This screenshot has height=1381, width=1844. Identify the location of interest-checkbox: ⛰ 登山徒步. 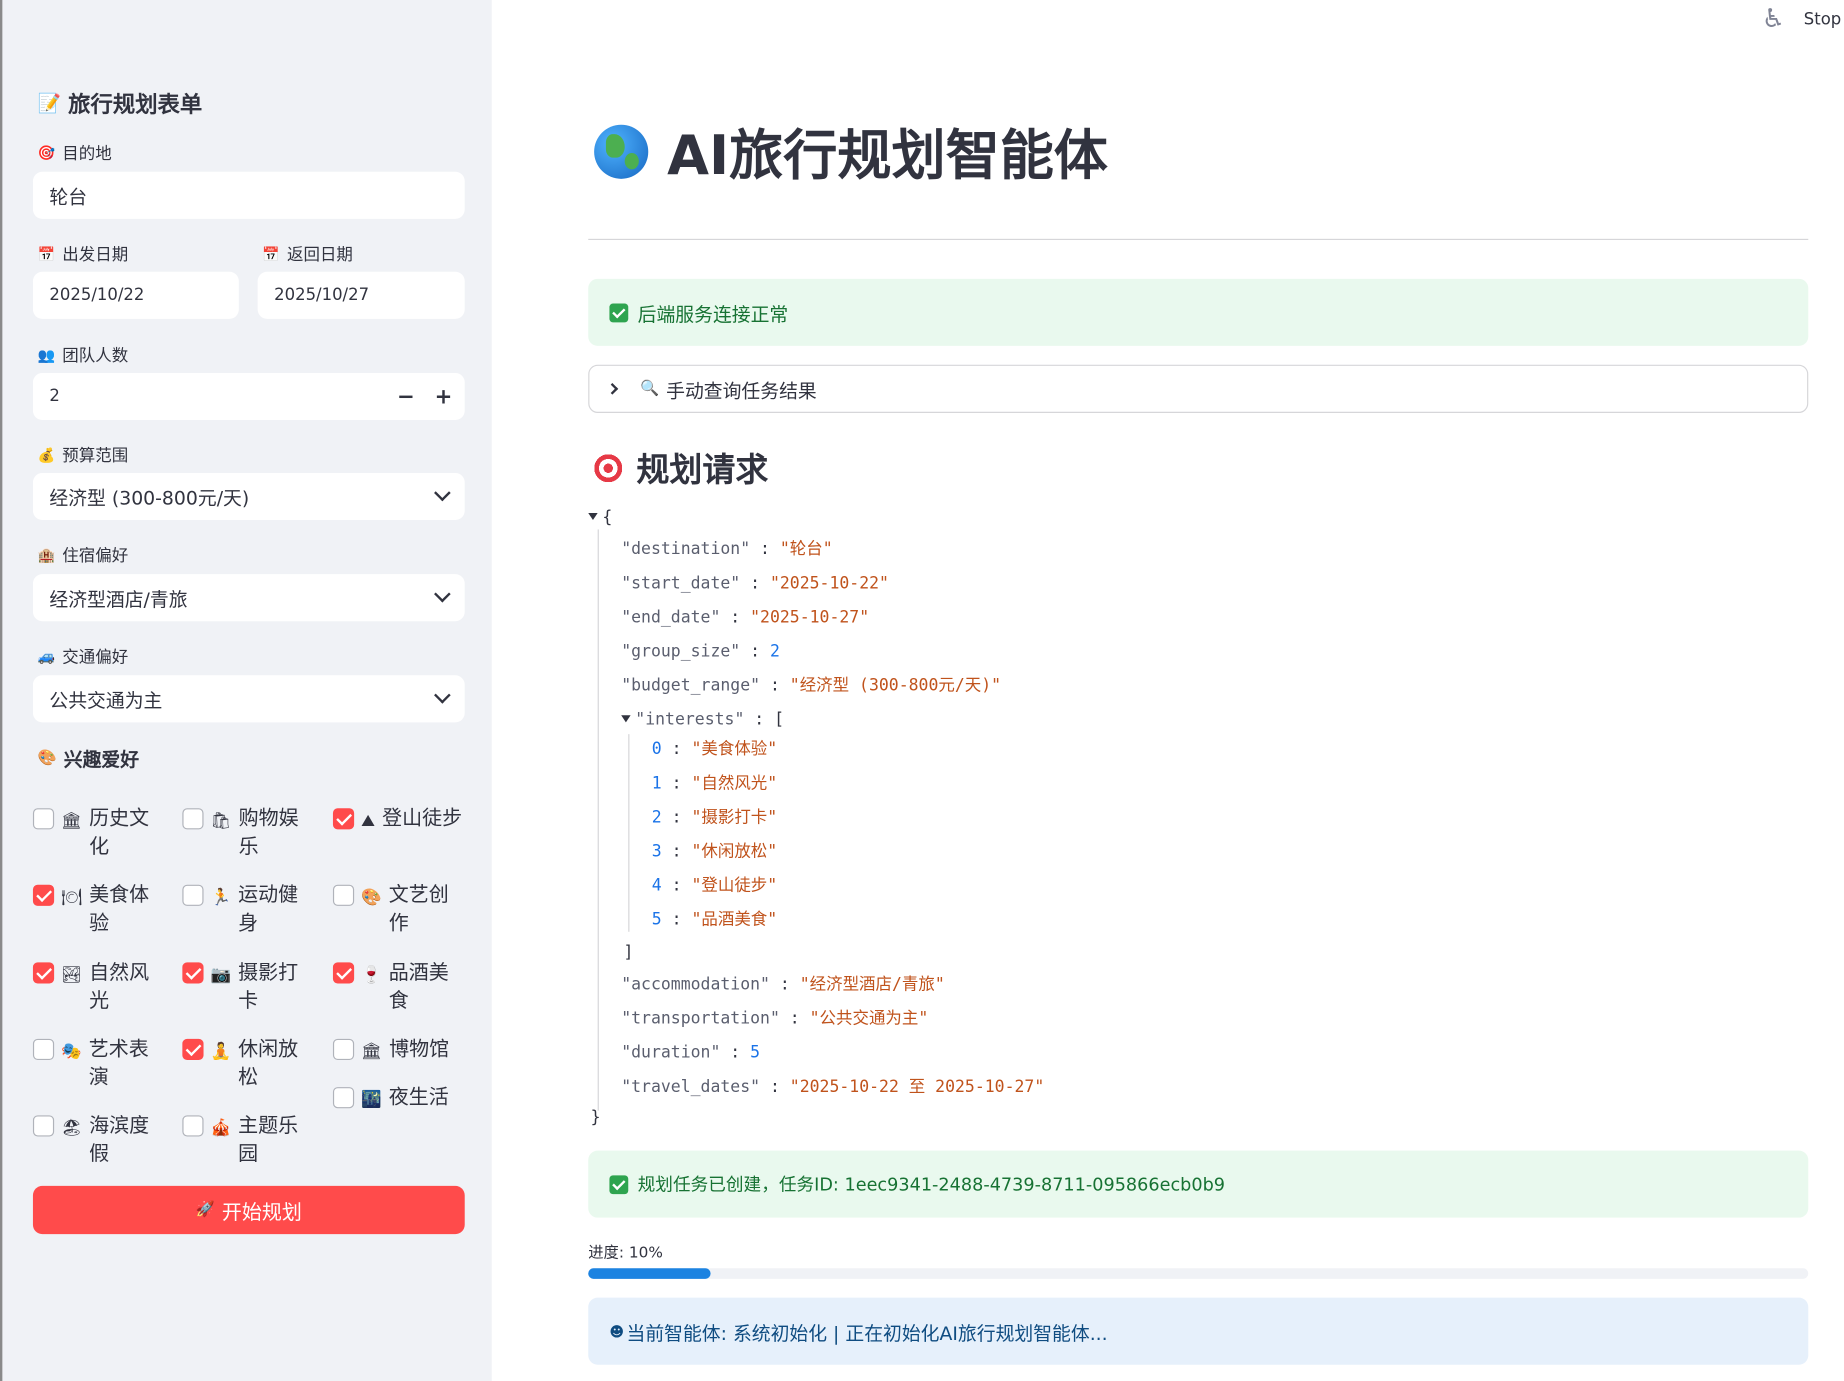
(397, 820).